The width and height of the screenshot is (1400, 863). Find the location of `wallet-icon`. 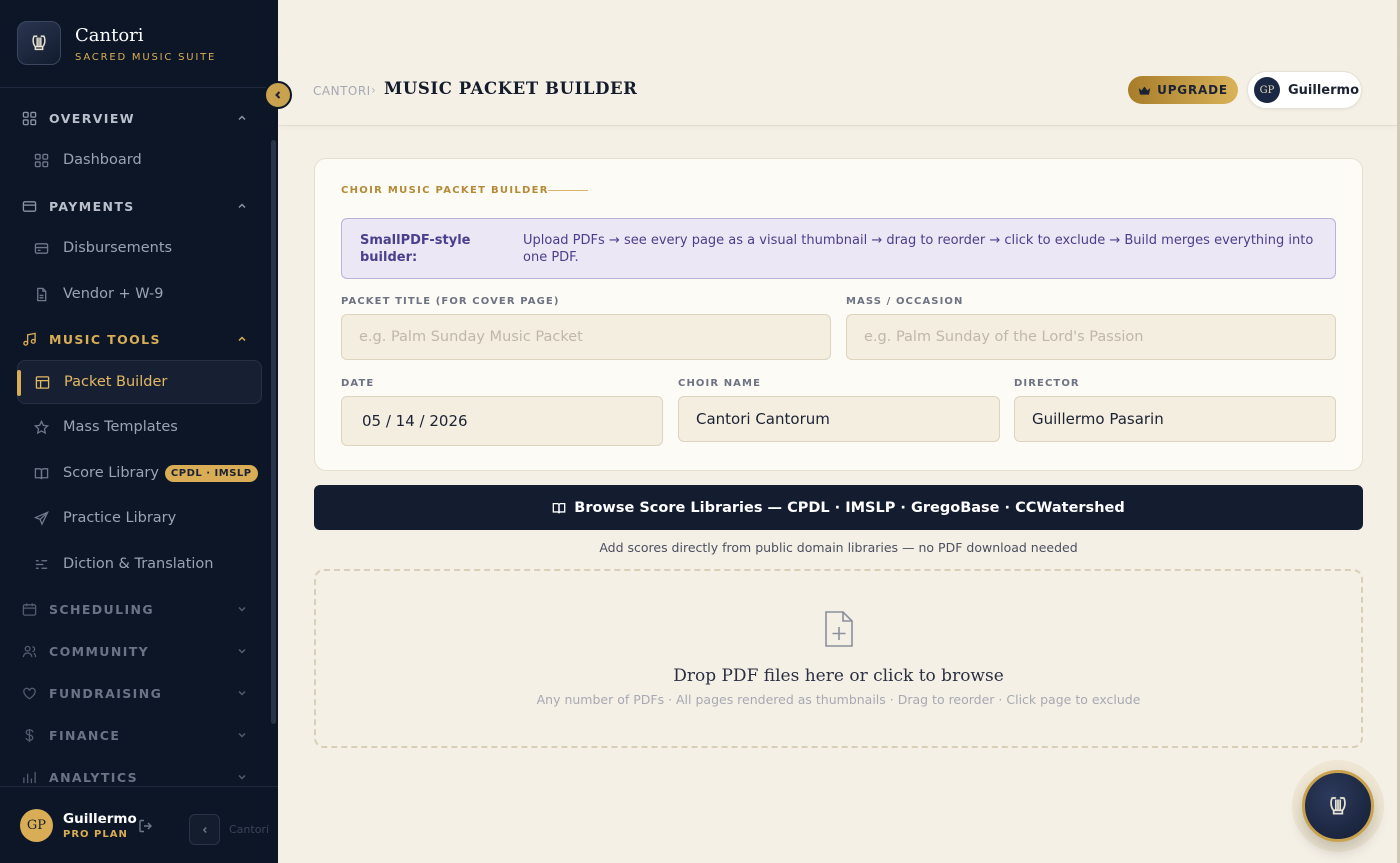

wallet-icon is located at coordinates (41, 248).